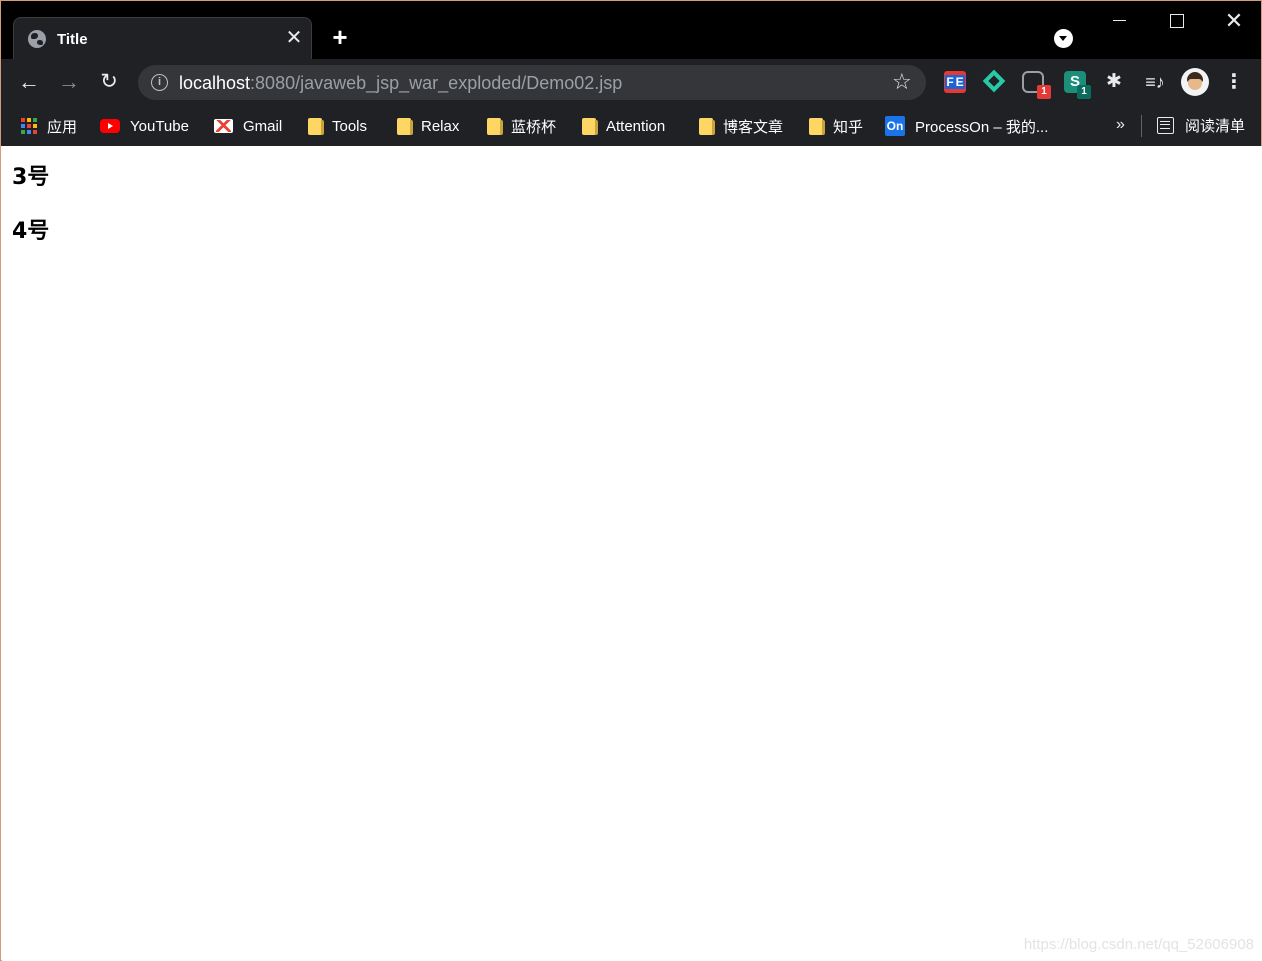 Image resolution: width=1262 pixels, height=961 pixels. I want to click on bookmark-youtube: YouTube, so click(144, 126).